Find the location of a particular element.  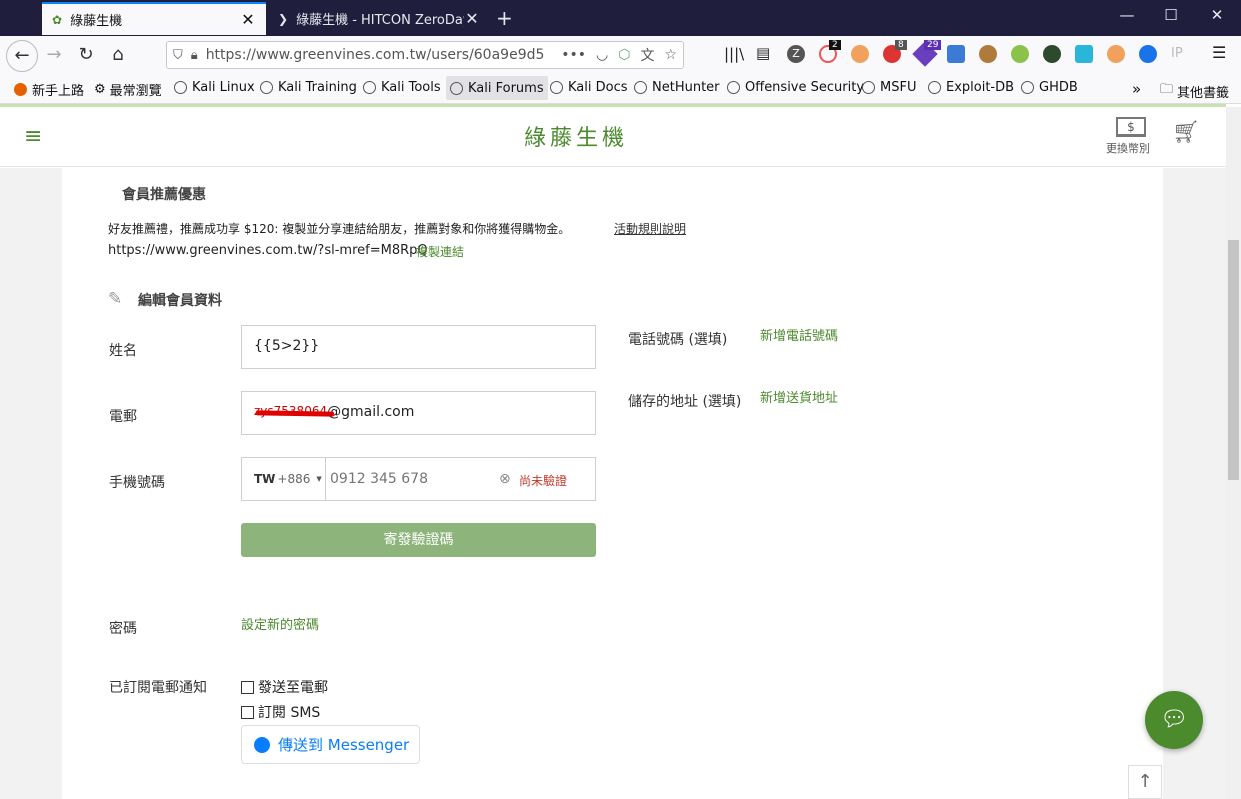

translate-icon: 文 is located at coordinates (647, 55).